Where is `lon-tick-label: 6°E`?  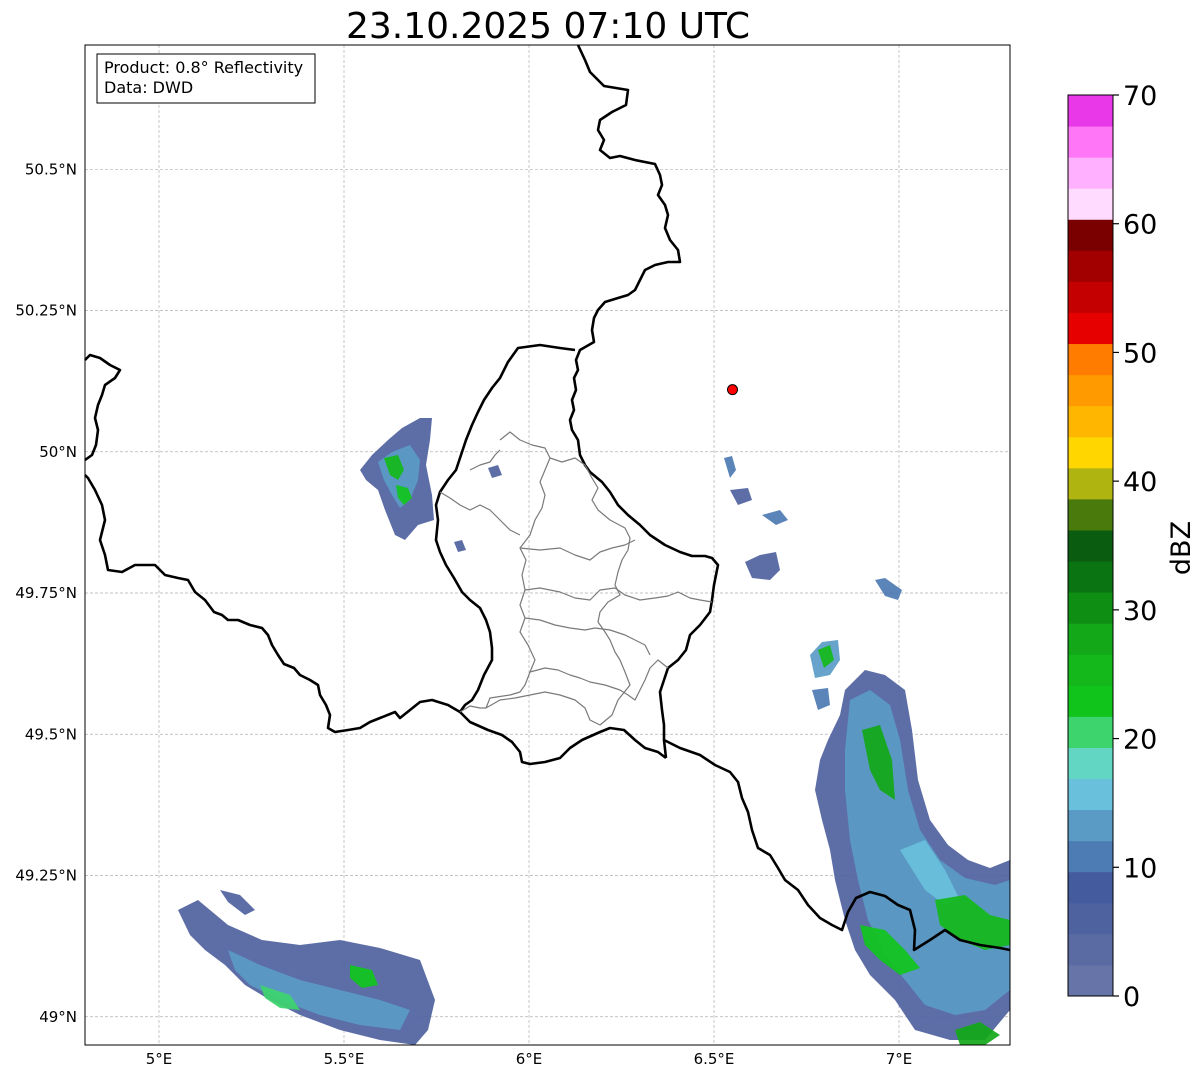
lon-tick-label: 6°E is located at coordinates (529, 1059).